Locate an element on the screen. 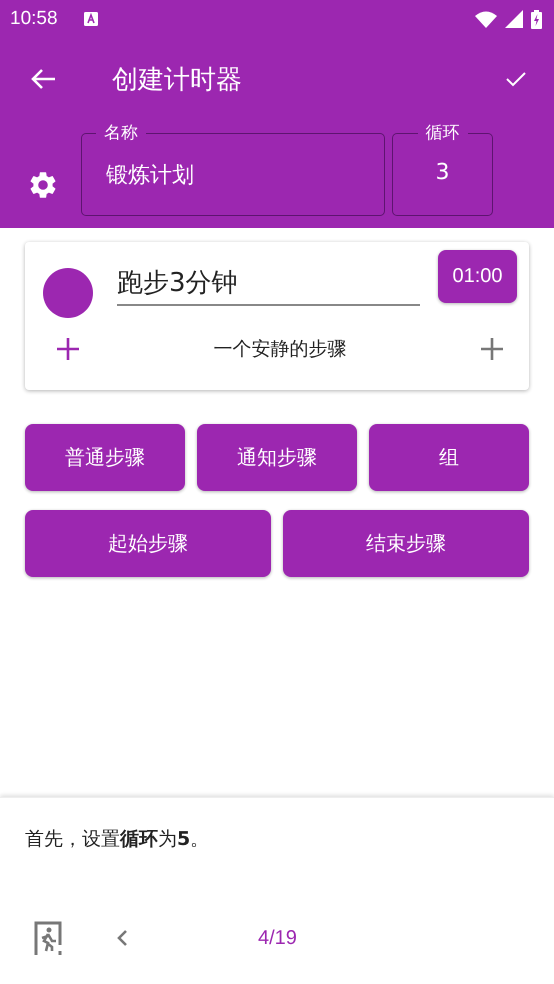  check-icon is located at coordinates (516, 79).